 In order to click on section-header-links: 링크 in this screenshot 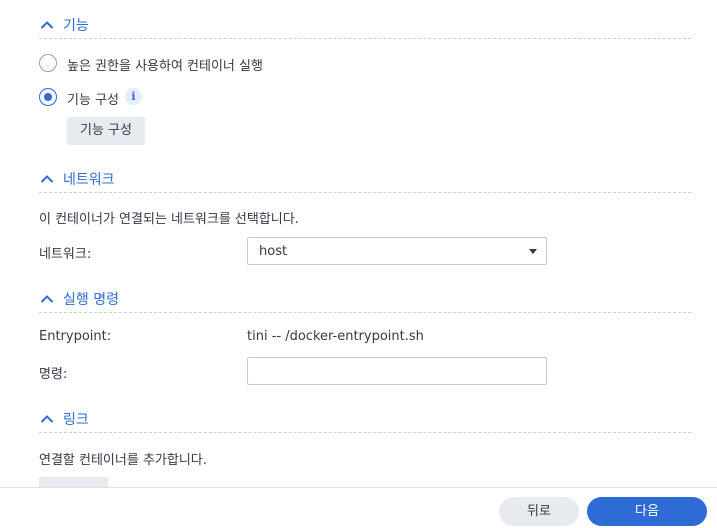, I will do `click(365, 419)`.